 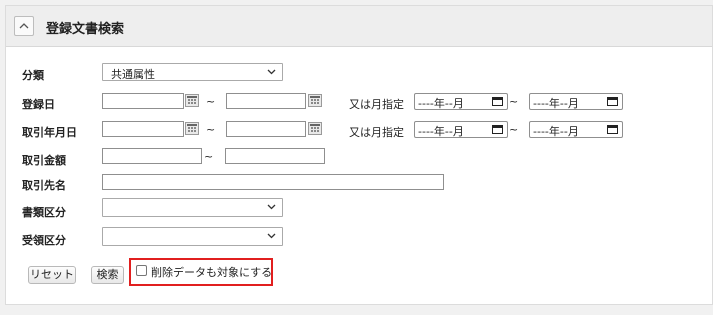 What do you see at coordinates (514, 129) in the screenshot?
I see `torihiki-nengappi-month-tilde: ~` at bounding box center [514, 129].